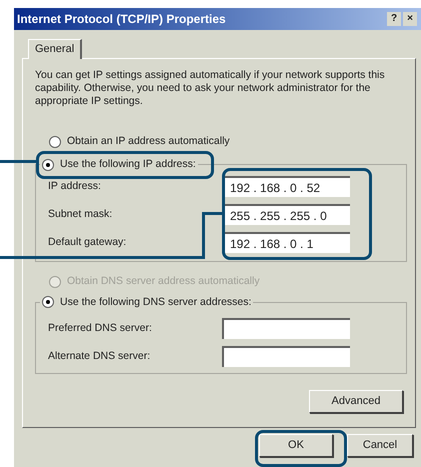 The width and height of the screenshot is (421, 467). I want to click on field-label: Preferred DNS server:, so click(100, 328).